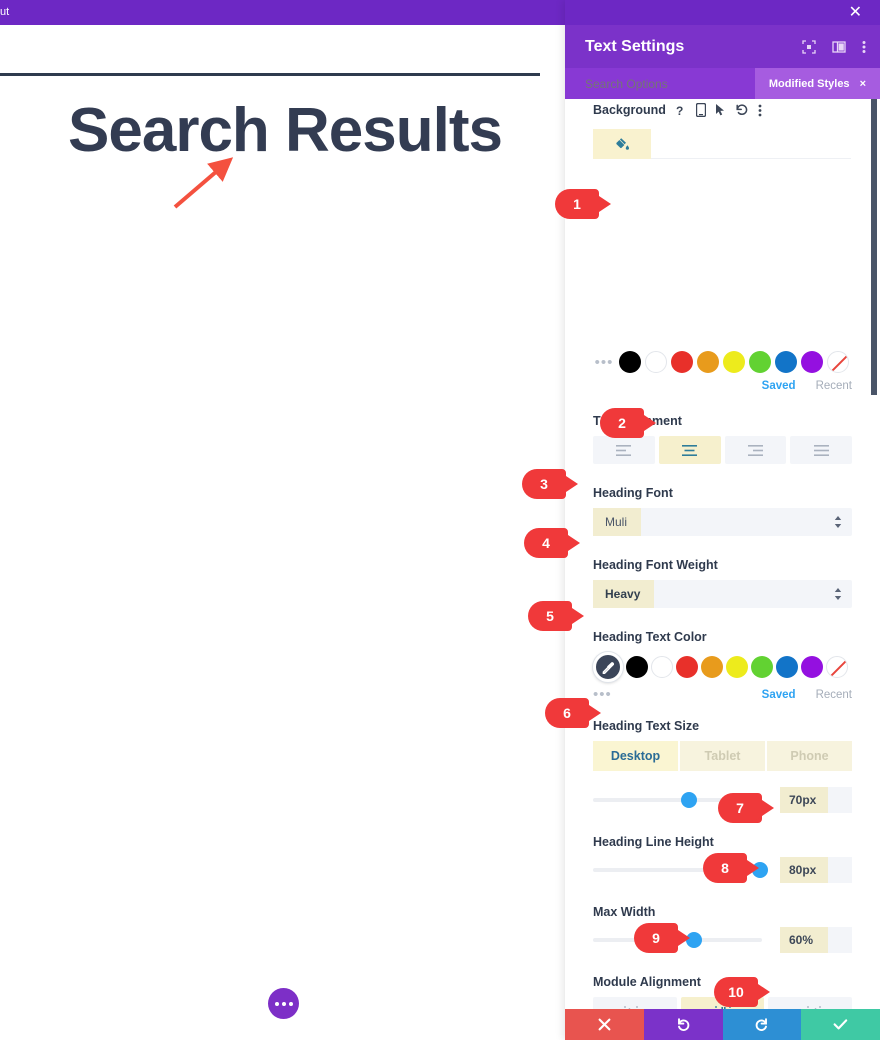 The image size is (880, 1040). I want to click on heading-text-size-value: 70px, so click(804, 800).